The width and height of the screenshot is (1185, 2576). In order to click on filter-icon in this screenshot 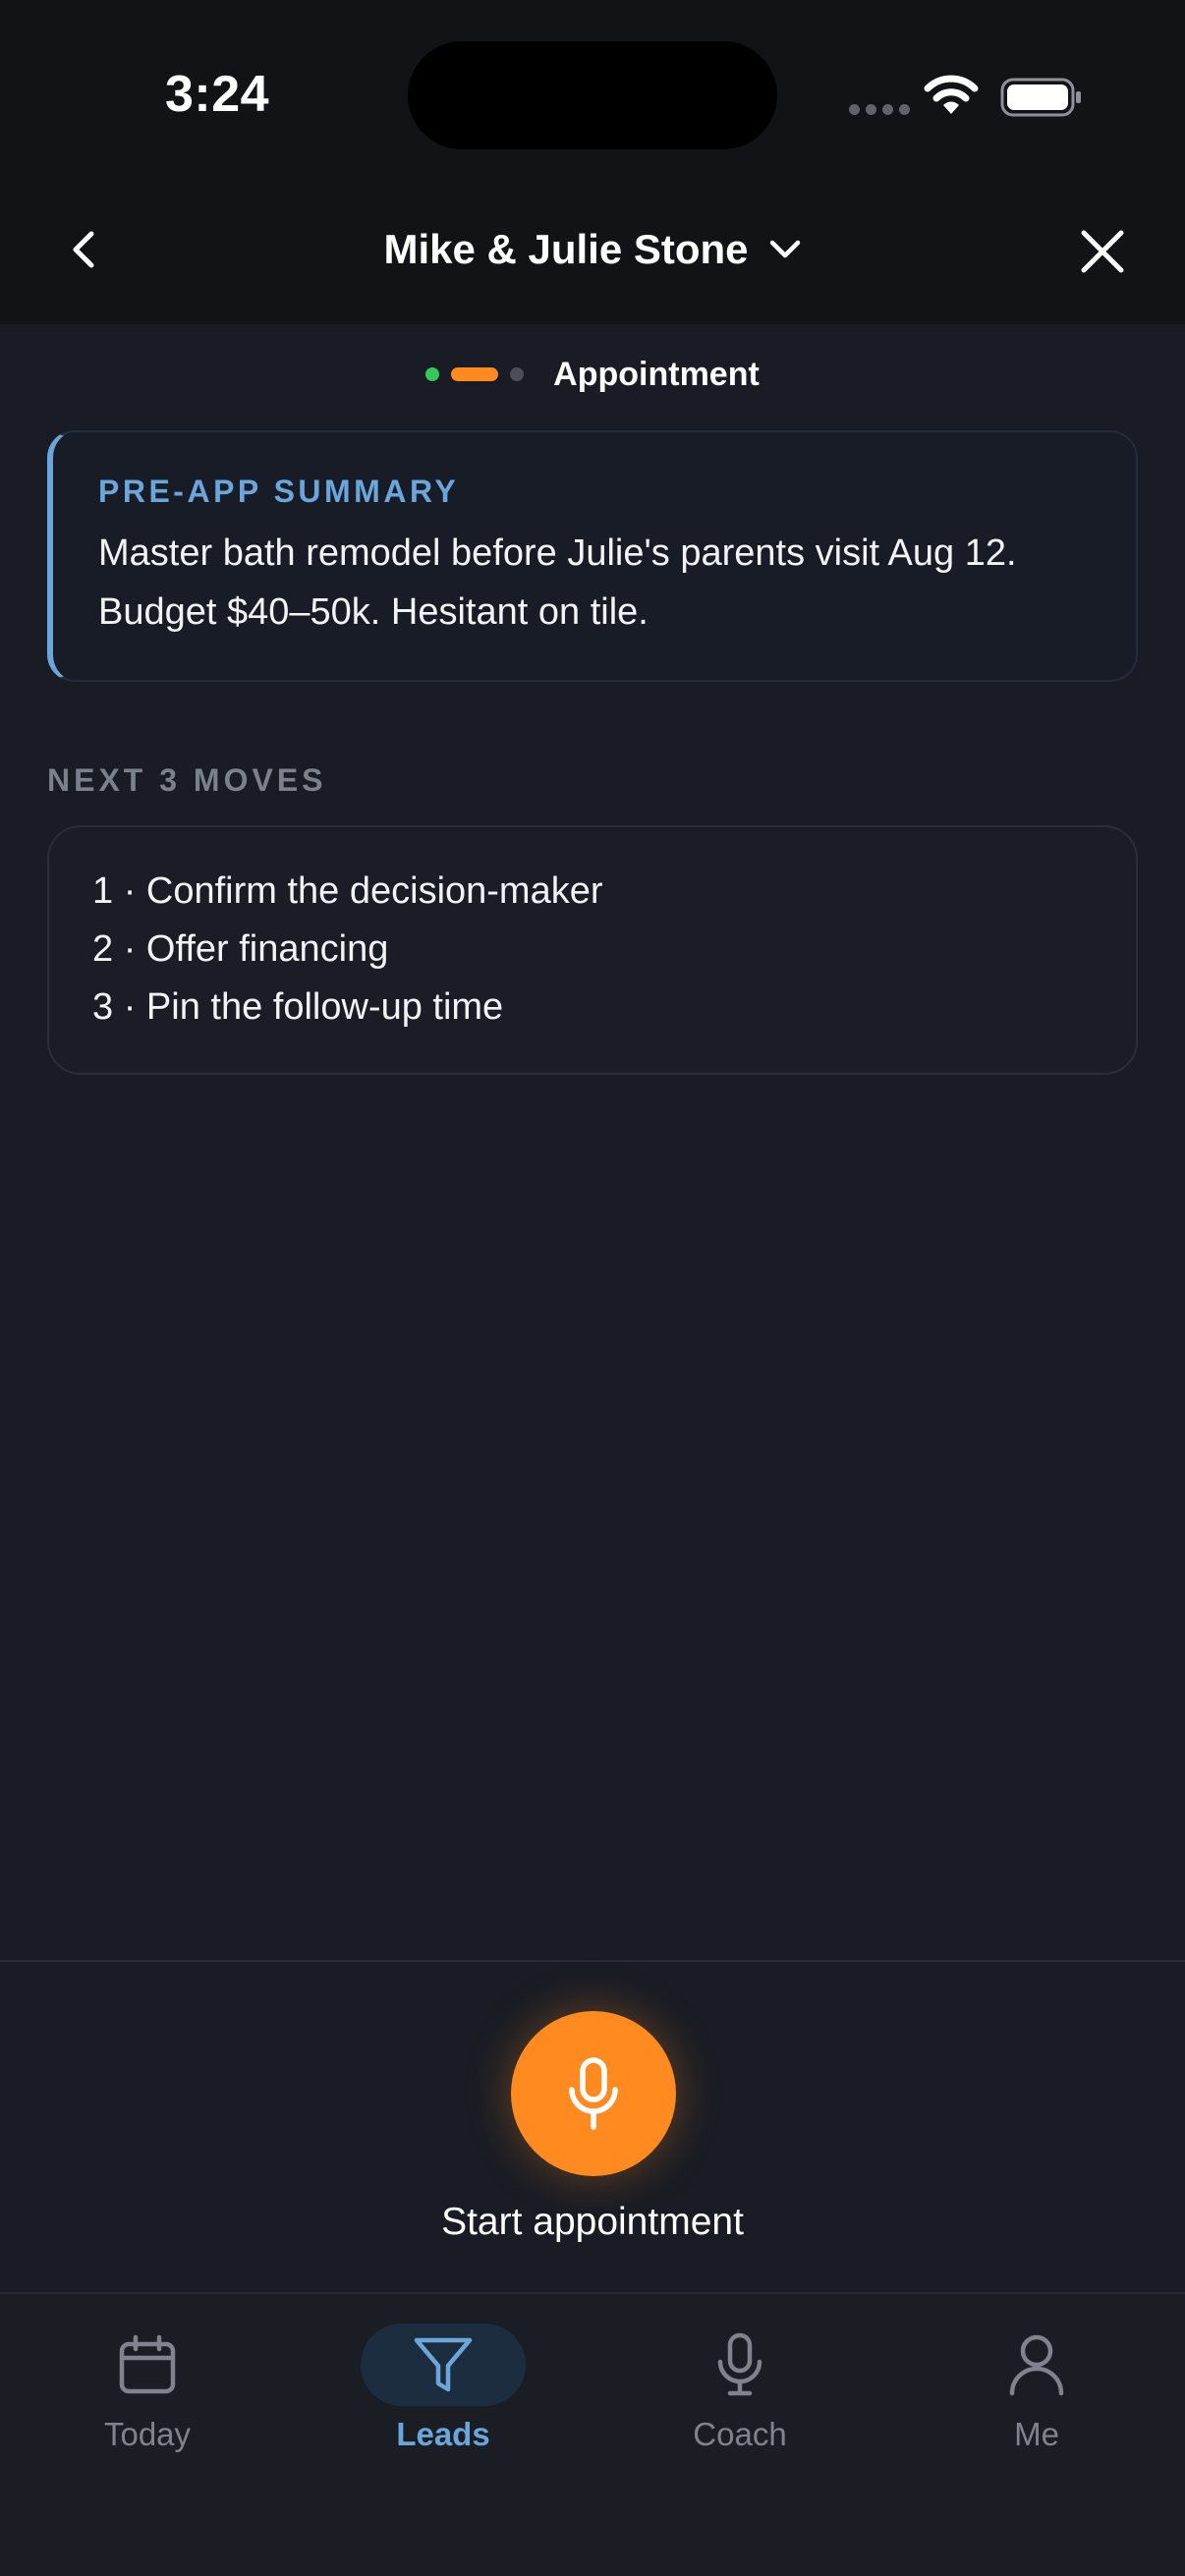, I will do `click(444, 2364)`.